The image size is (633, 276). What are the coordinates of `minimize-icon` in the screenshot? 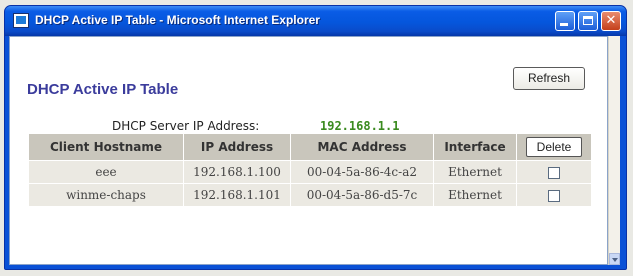 It's located at (564, 24).